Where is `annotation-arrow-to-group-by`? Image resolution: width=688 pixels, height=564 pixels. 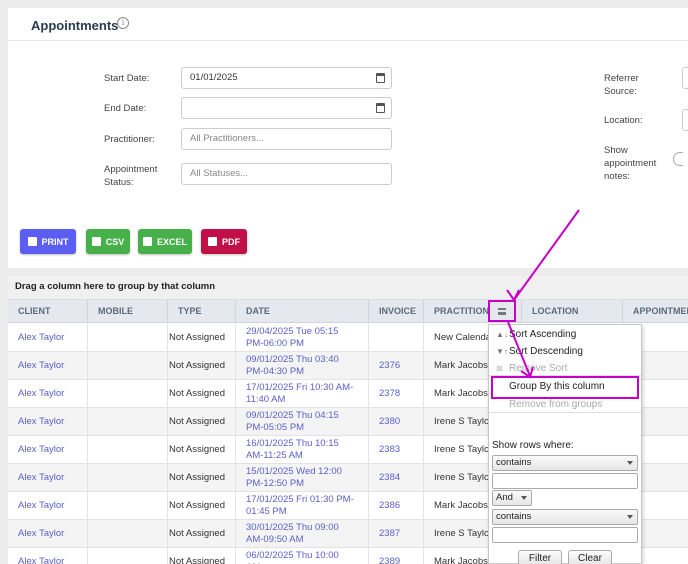 annotation-arrow-to-group-by is located at coordinates (519, 349).